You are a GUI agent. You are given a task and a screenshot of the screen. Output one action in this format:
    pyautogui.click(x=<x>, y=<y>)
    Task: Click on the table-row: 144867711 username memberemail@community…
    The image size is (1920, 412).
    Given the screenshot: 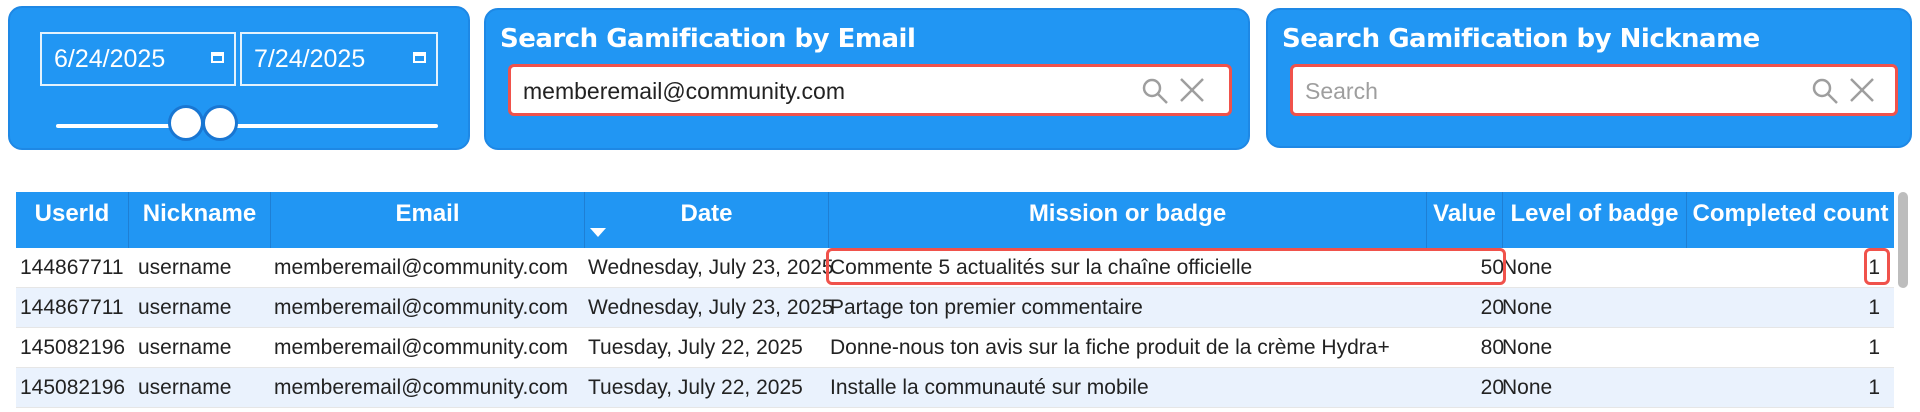 What is the action you would take?
    pyautogui.click(x=955, y=308)
    